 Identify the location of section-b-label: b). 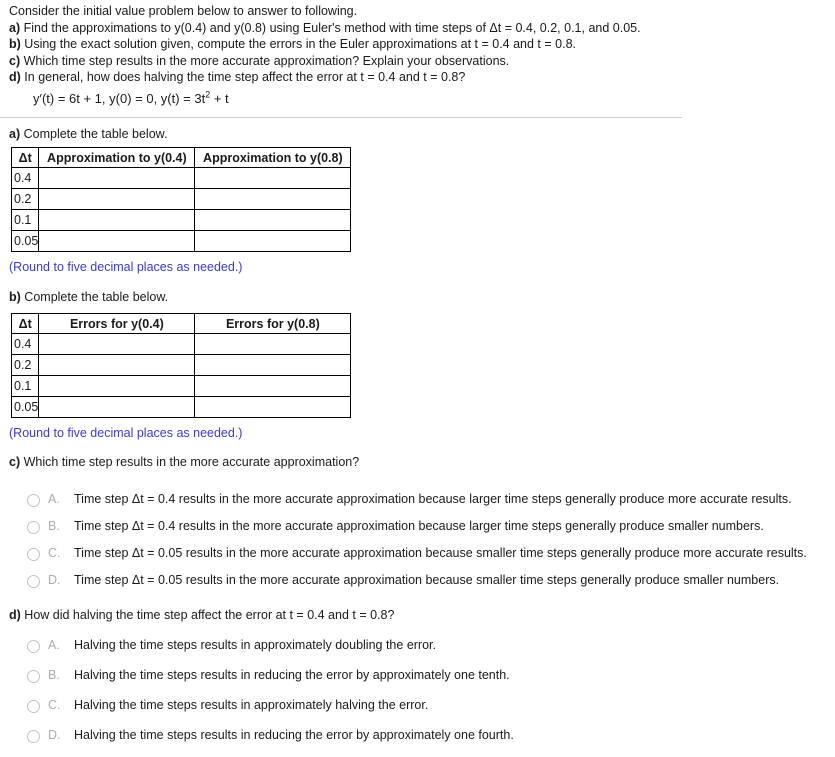
(15, 297).